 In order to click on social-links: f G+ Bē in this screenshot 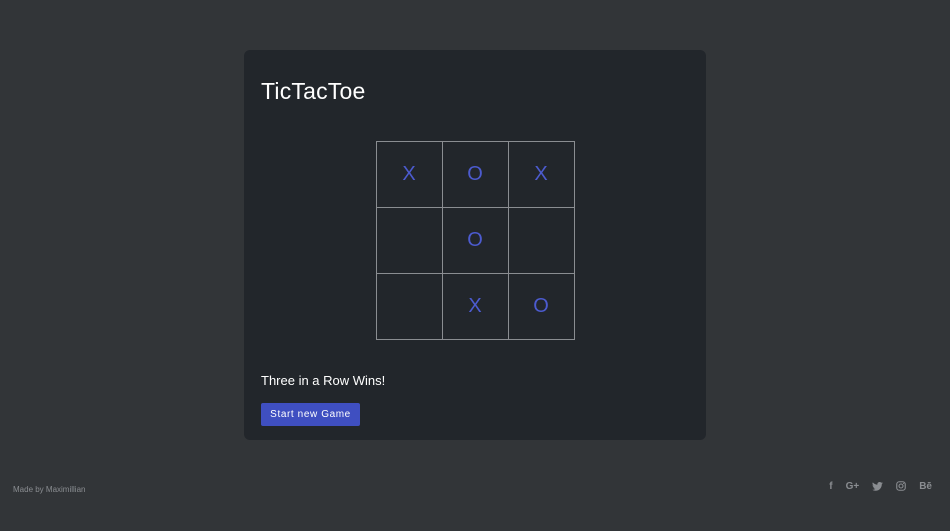, I will do `click(880, 486)`.